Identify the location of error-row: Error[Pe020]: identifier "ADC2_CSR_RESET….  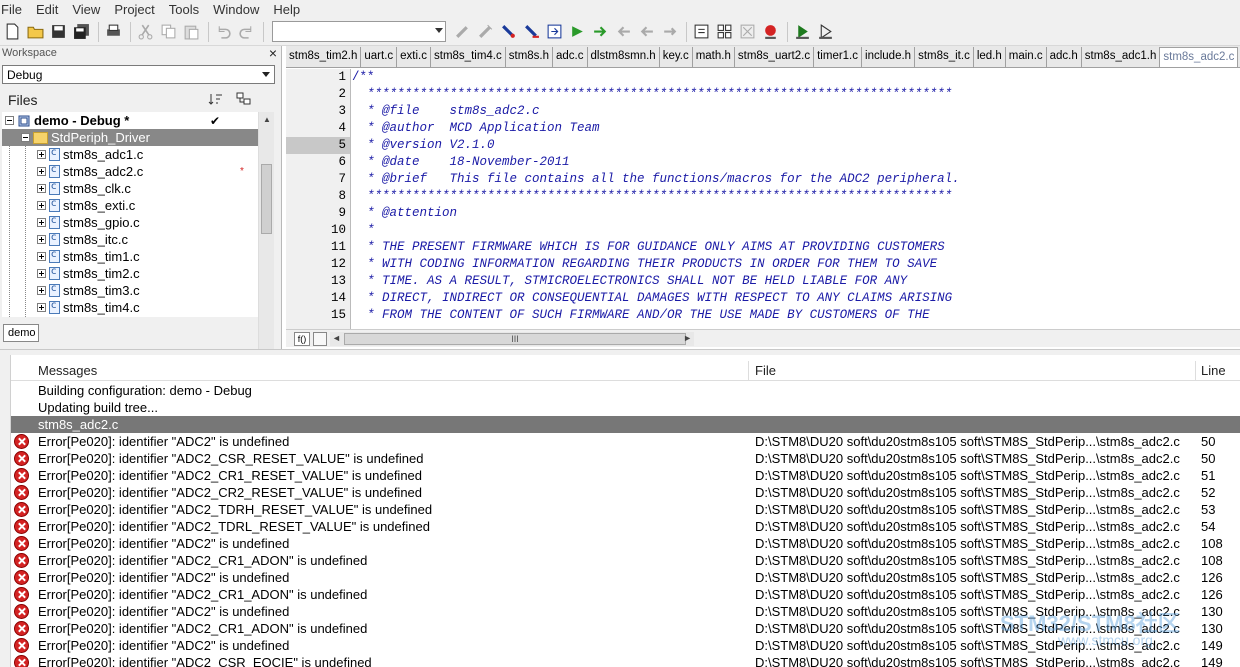
(625, 458).